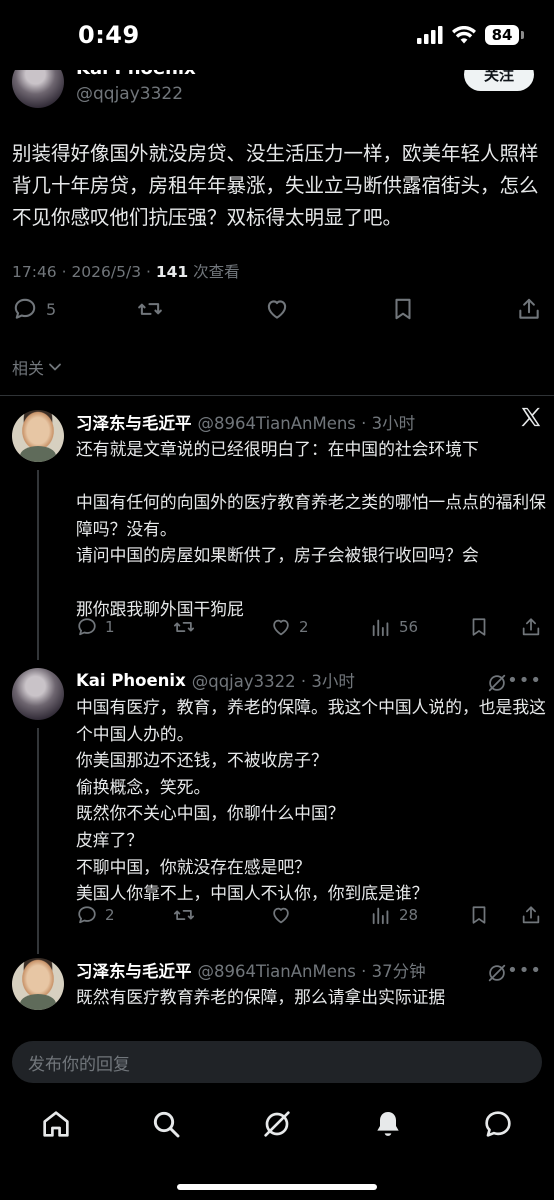  I want to click on post-meta: 17:46 · 2026/5/3 · 141 次查看, so click(126, 271).